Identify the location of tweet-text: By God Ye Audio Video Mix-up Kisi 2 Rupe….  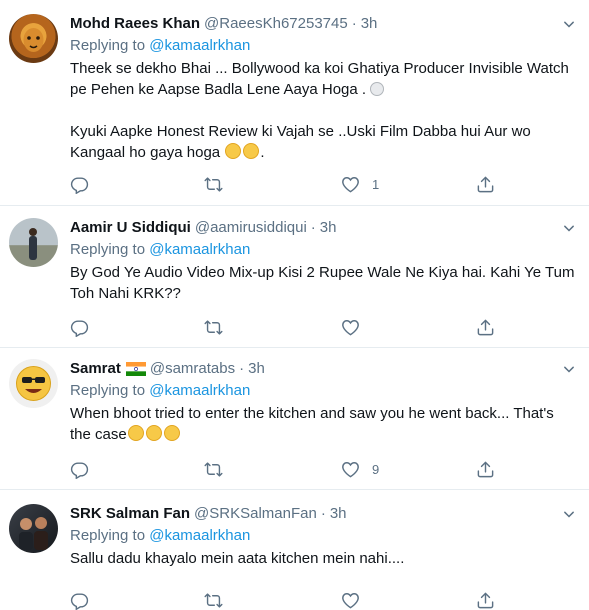
(324, 283).